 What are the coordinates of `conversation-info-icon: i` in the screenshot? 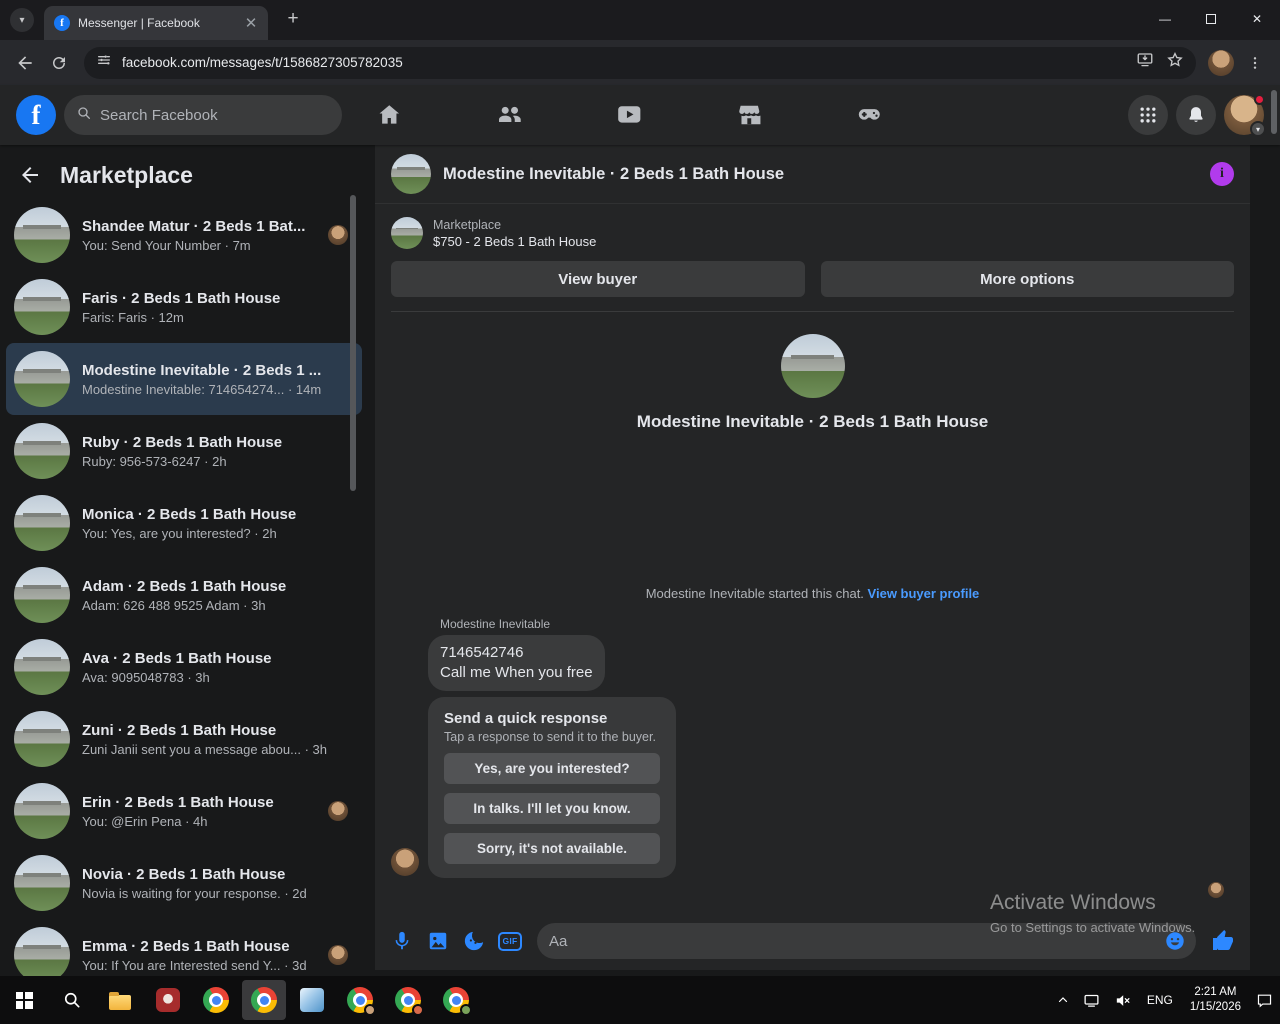 It's located at (1222, 174).